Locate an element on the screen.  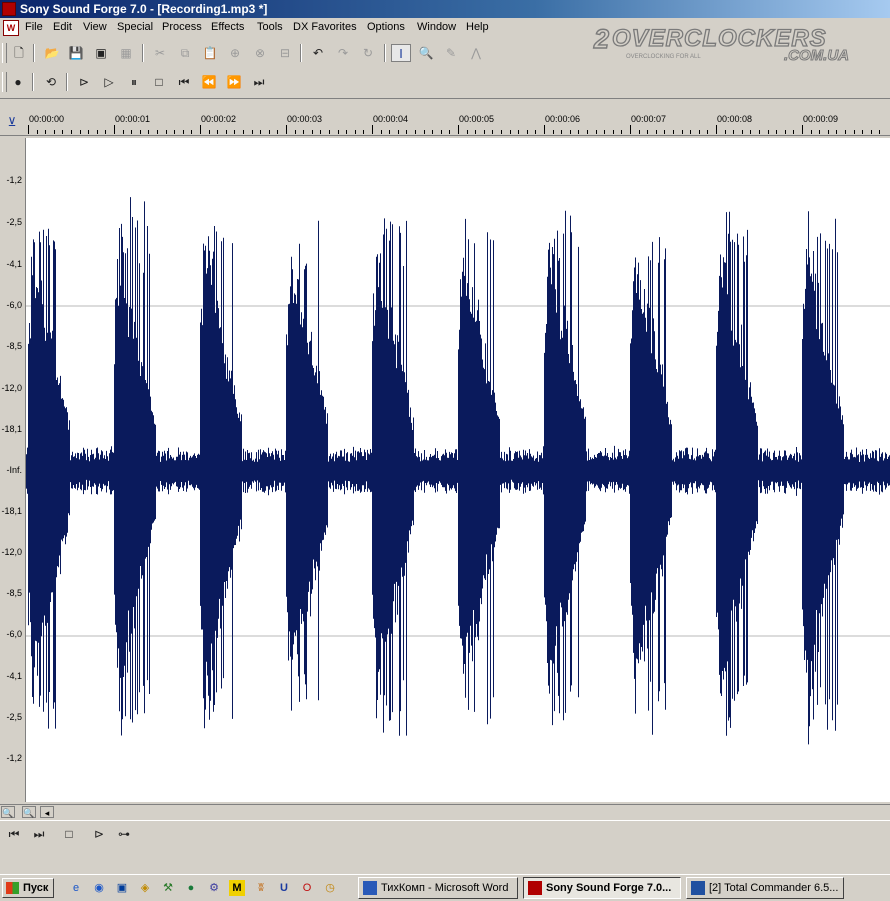
zoom-in-icon: 🔍 is located at coordinates (29, 812).